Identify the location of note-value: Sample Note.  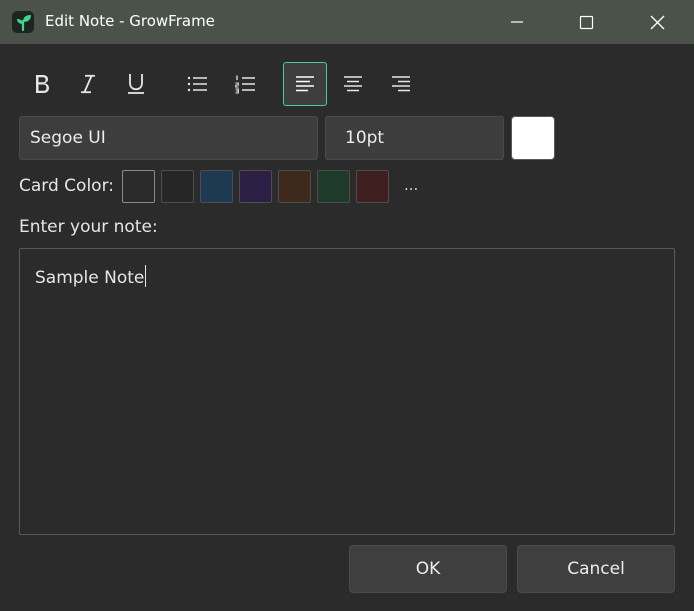
(90, 278).